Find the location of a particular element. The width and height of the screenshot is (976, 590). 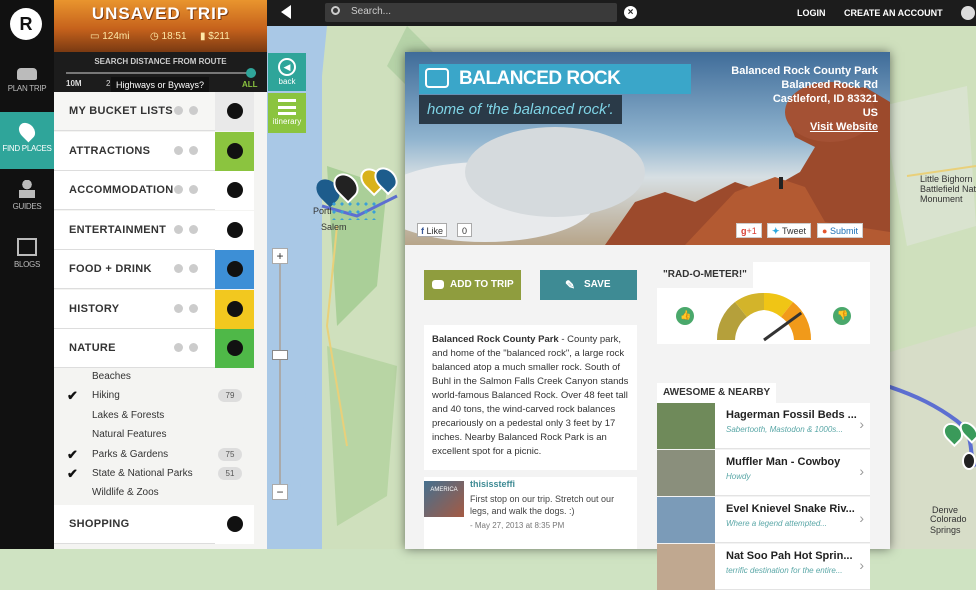

category-history: HISTORY is located at coordinates (154, 309).